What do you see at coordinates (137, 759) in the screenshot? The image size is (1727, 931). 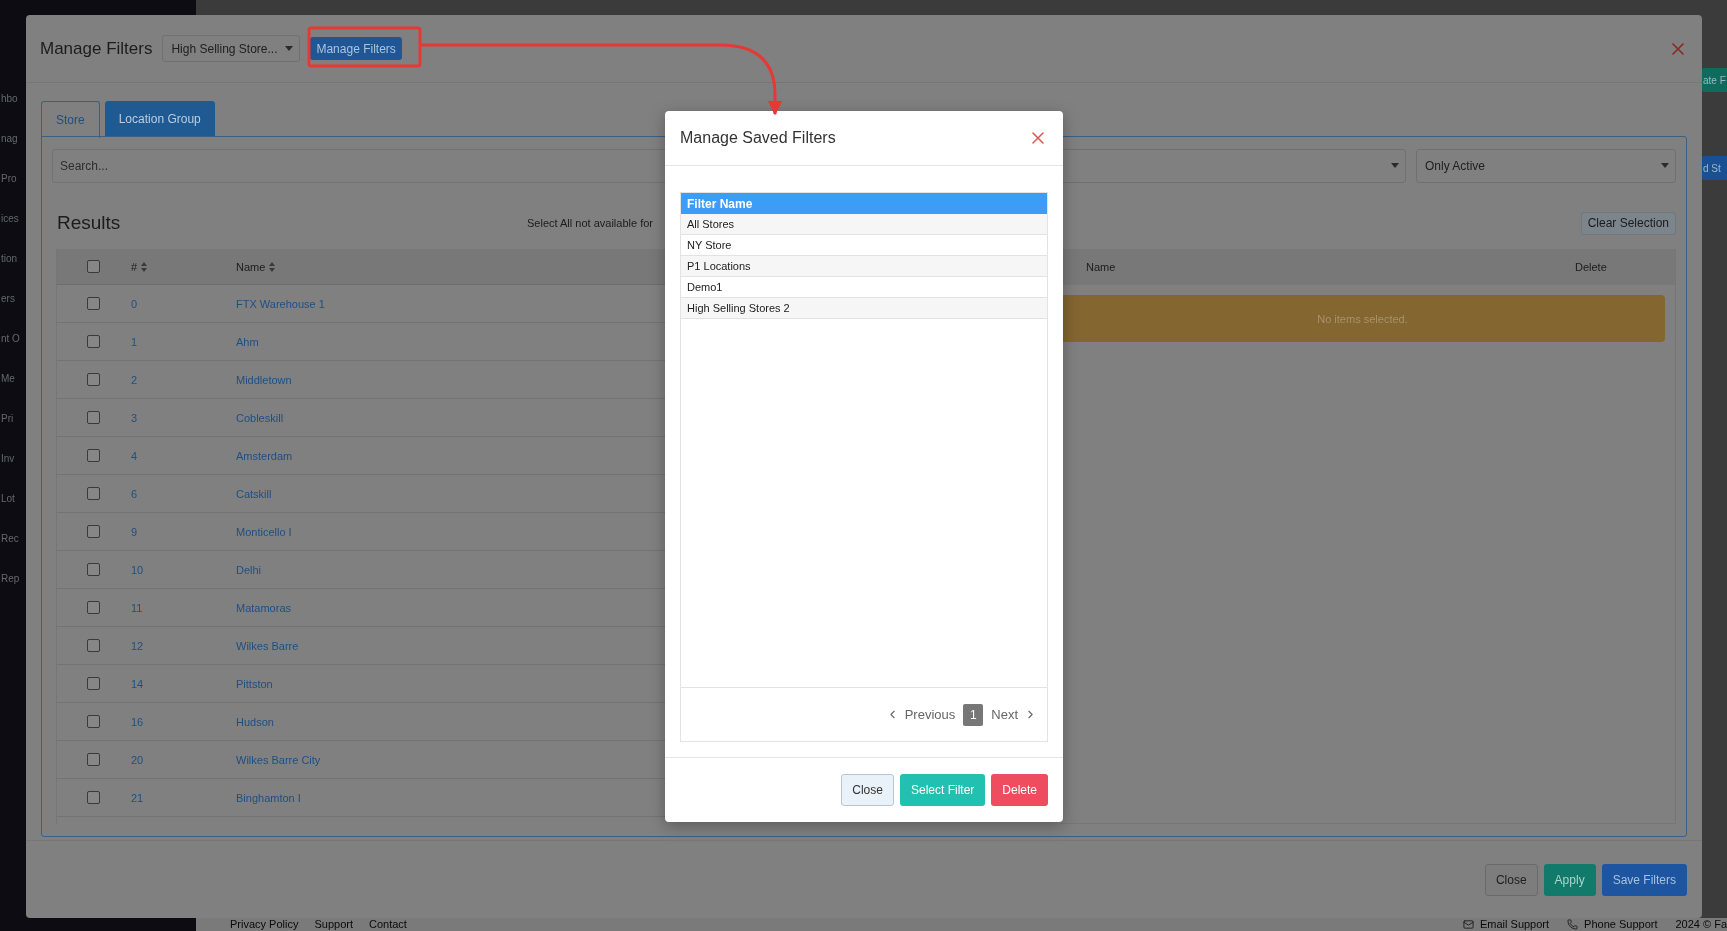 I see `store-number-link: 20` at bounding box center [137, 759].